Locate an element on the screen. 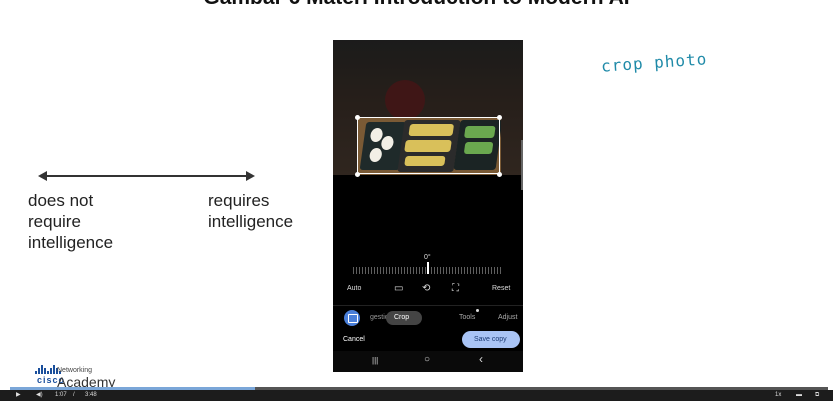 The image size is (833, 401). crop-handle-top-left is located at coordinates (357, 117).